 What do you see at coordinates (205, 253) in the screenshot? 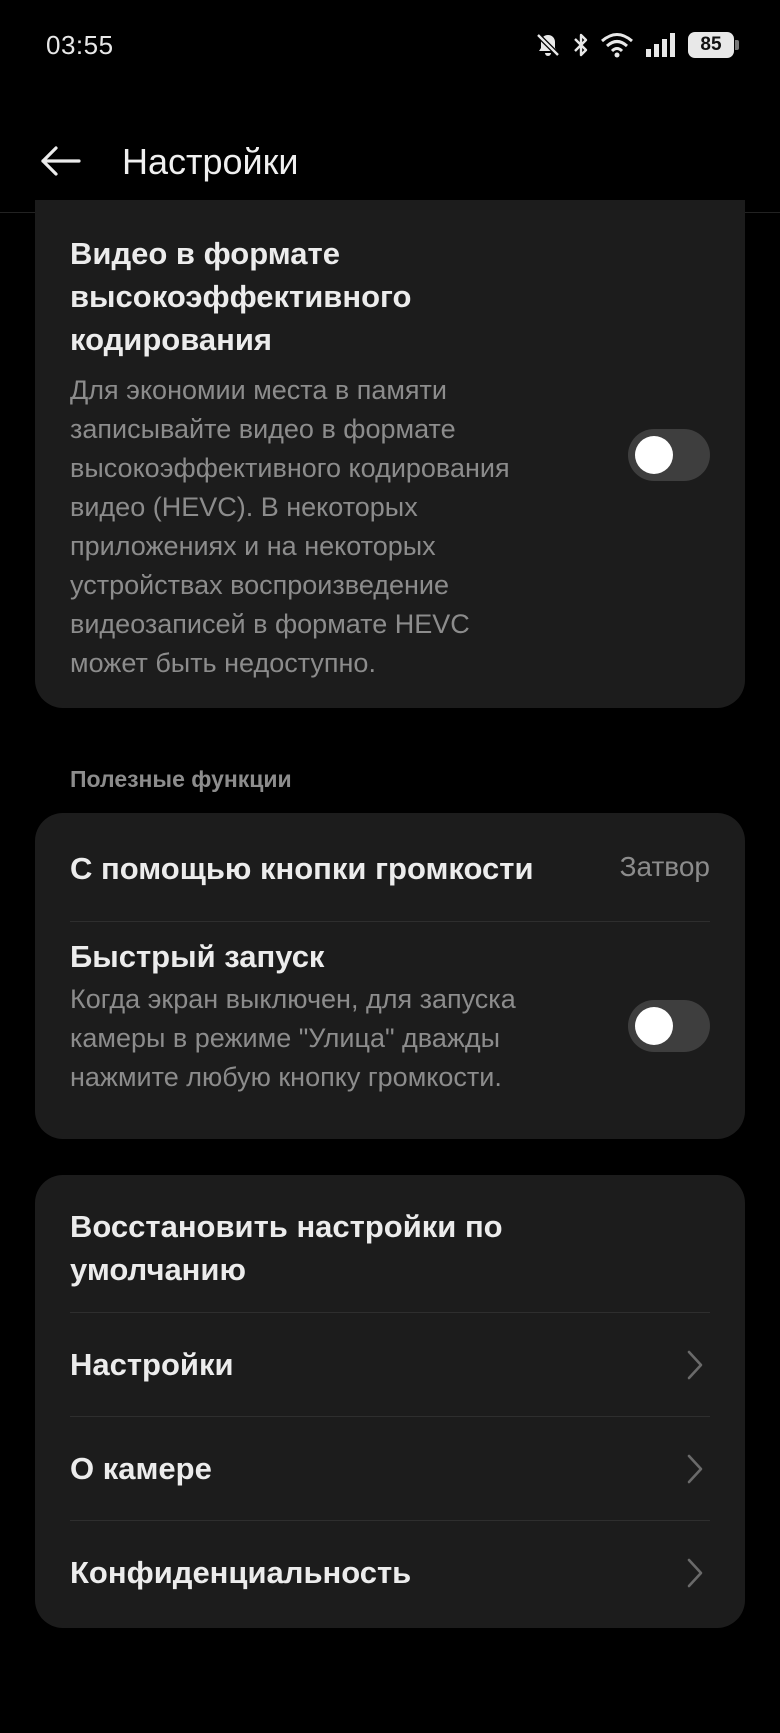
I see `hevc-title-line: Видео в формате` at bounding box center [205, 253].